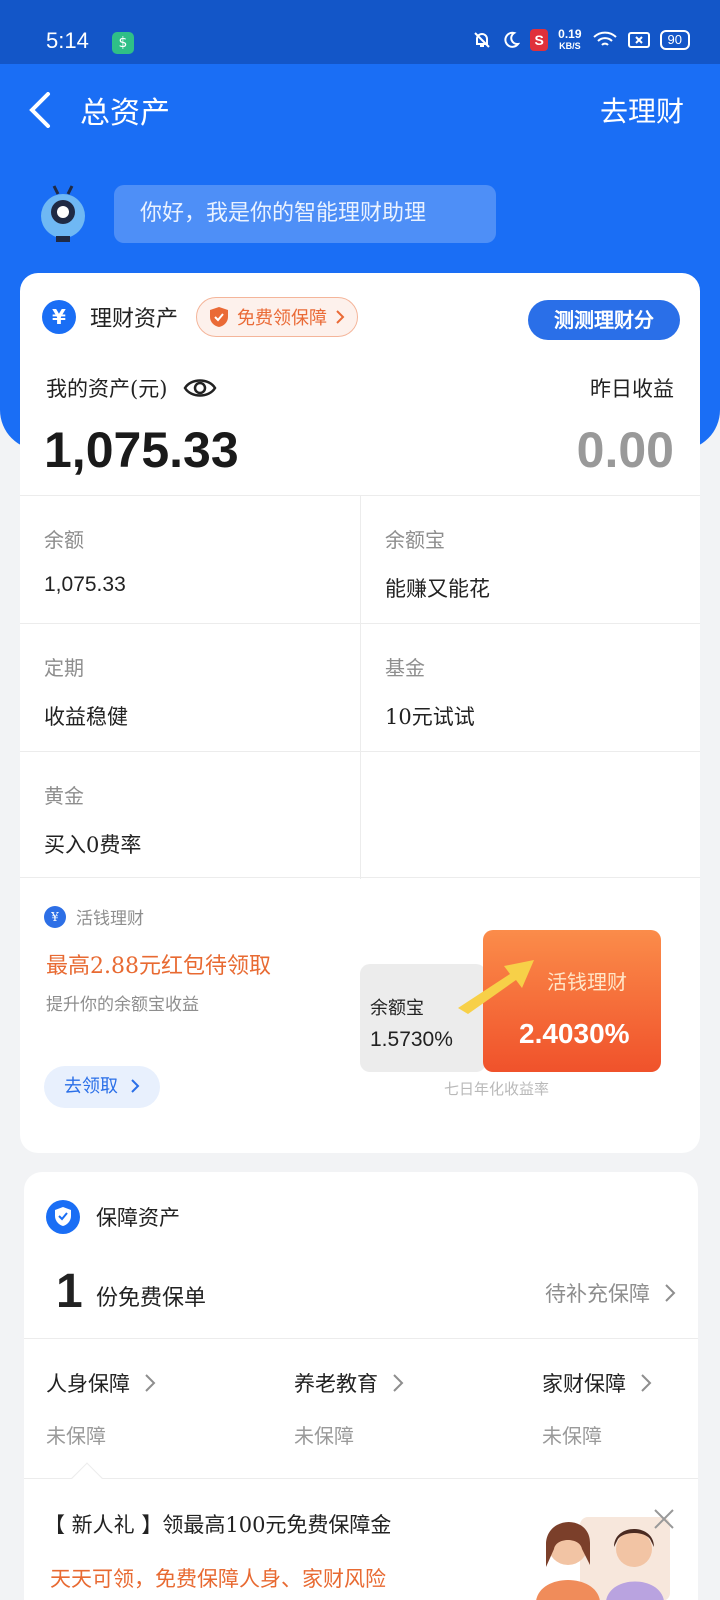 The image size is (720, 1600). I want to click on asset-row: 定期 收益稳健 基金 10元试试, so click(360, 687).